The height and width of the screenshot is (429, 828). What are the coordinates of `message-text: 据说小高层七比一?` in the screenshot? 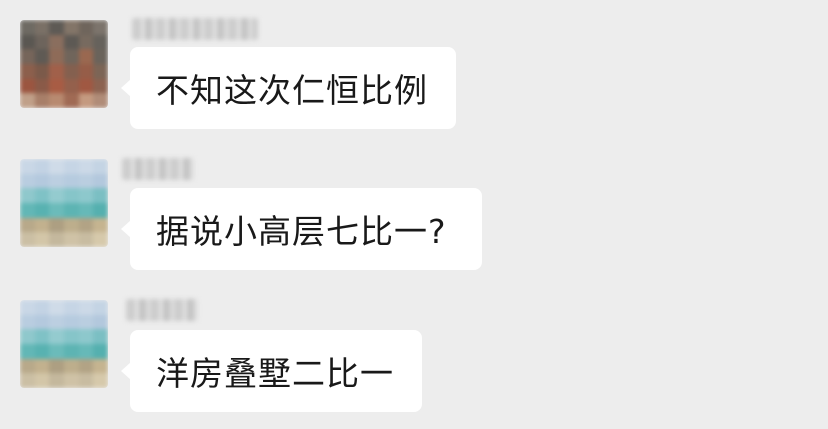 It's located at (301, 231).